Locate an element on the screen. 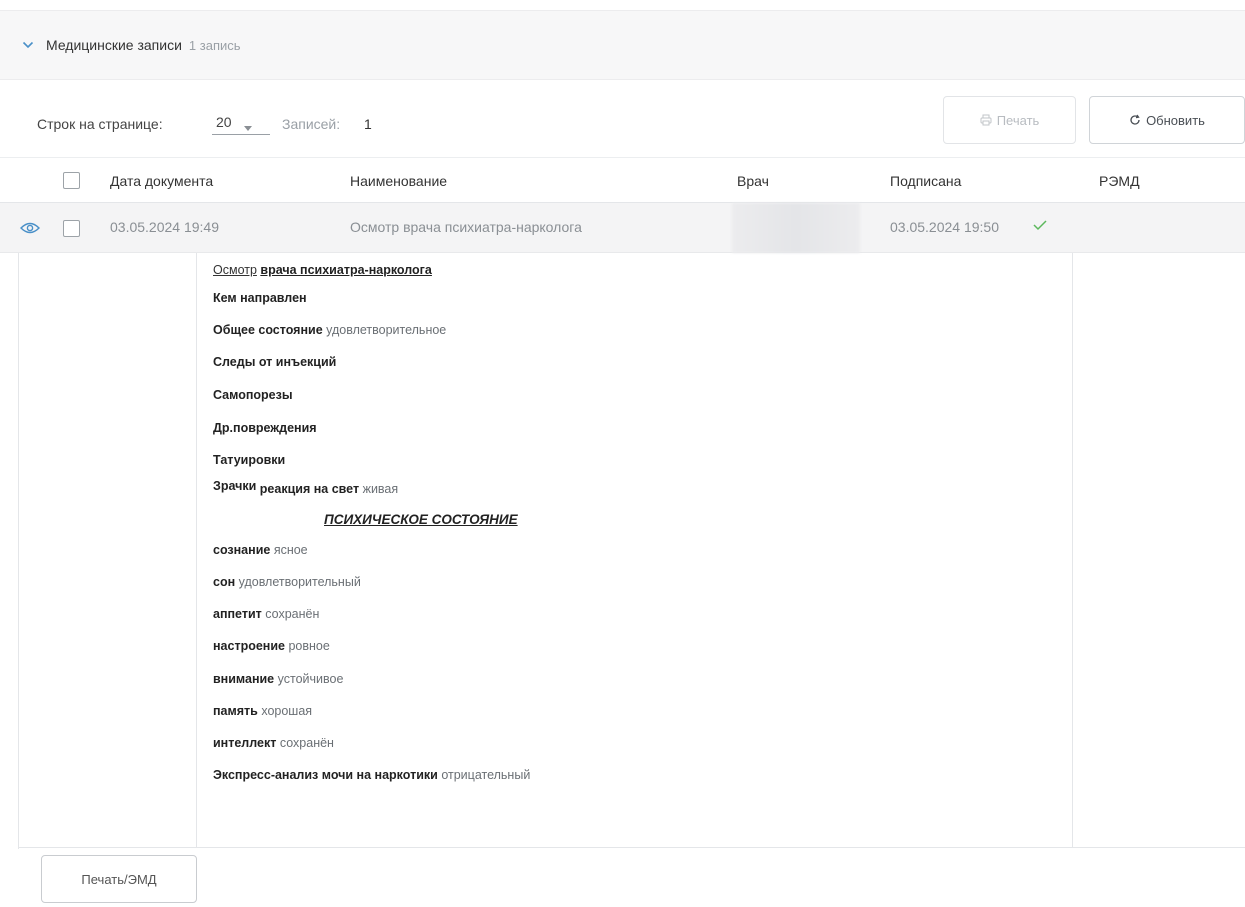 This screenshot has height=907, width=1245. field-consciousness: сознание ясное is located at coordinates (260, 550).